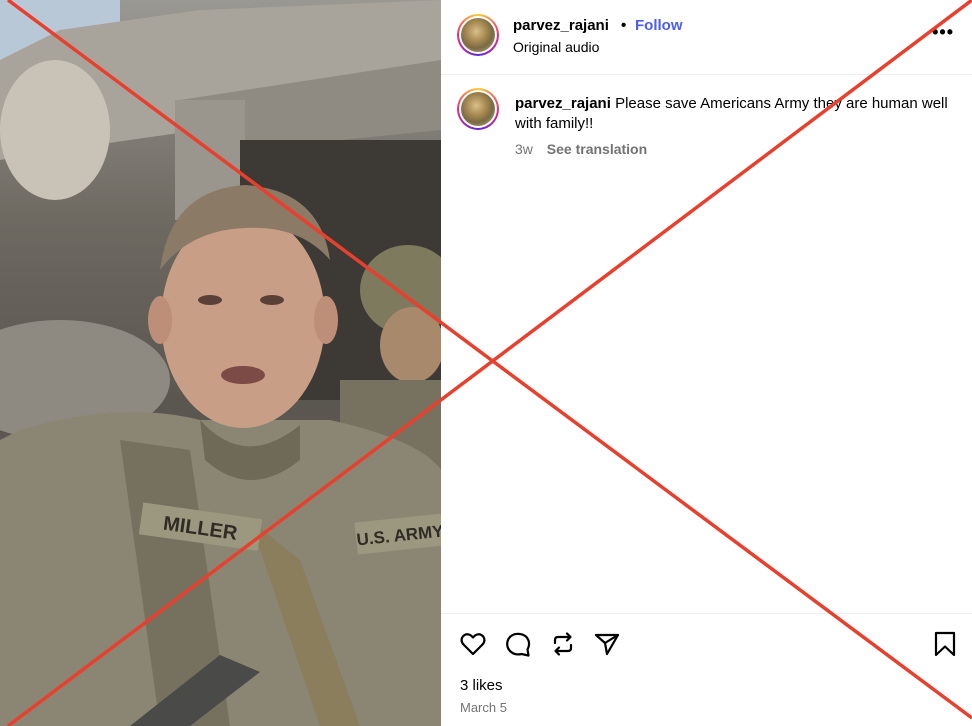  Describe the element at coordinates (556, 47) in the screenshot. I see `audio-label: Original audio` at that location.